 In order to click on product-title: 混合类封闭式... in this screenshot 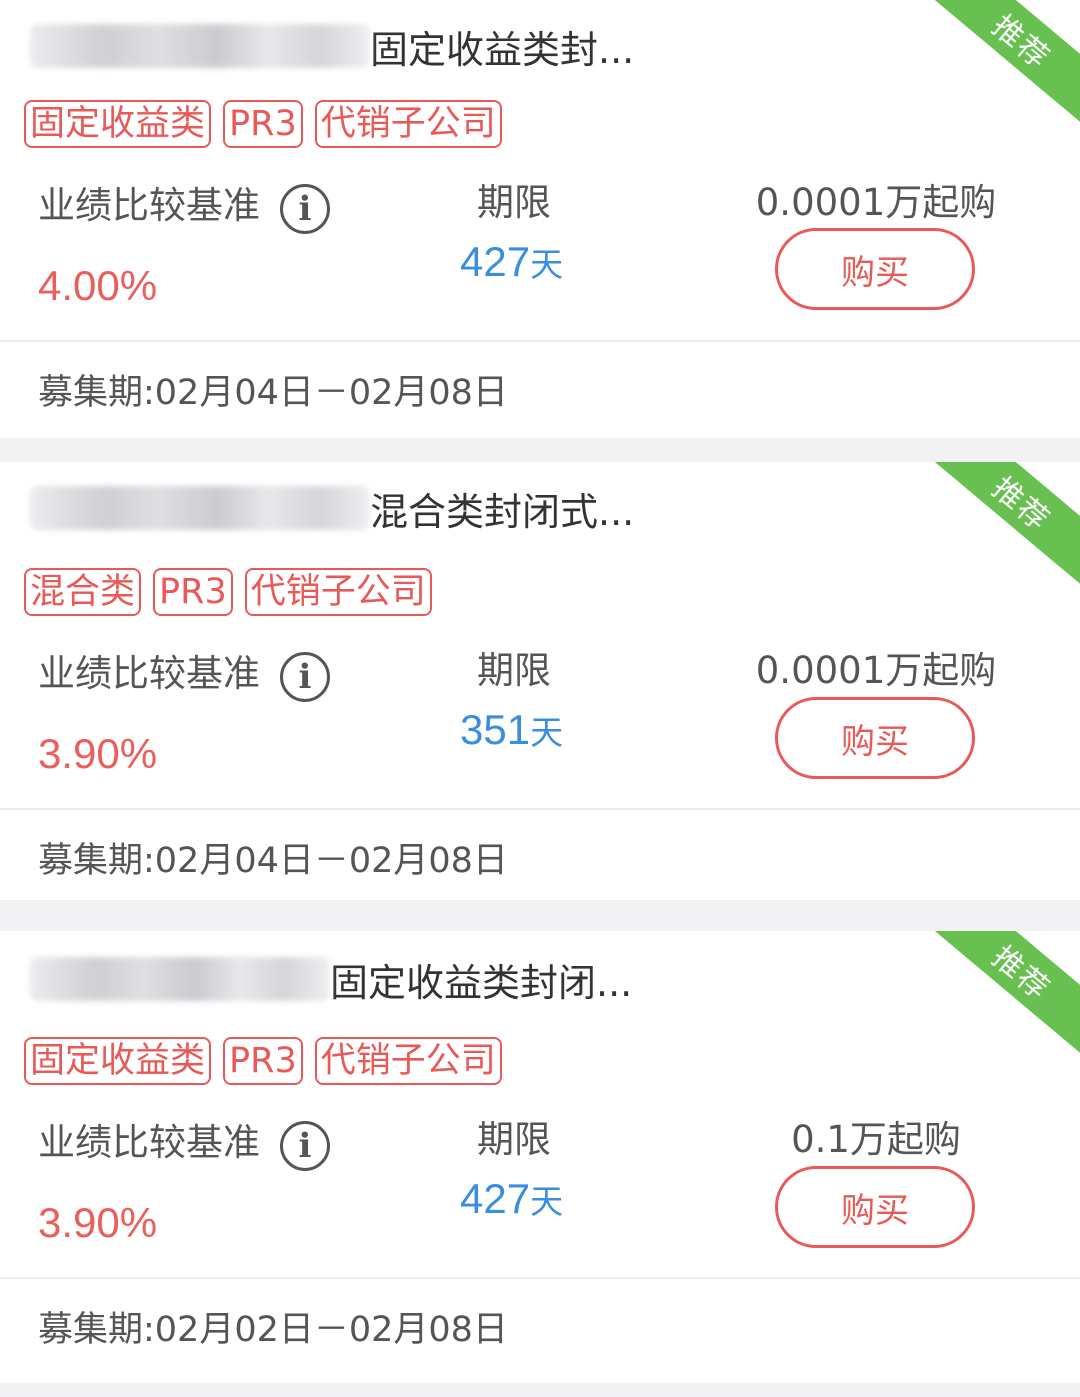, I will do `click(332, 508)`.